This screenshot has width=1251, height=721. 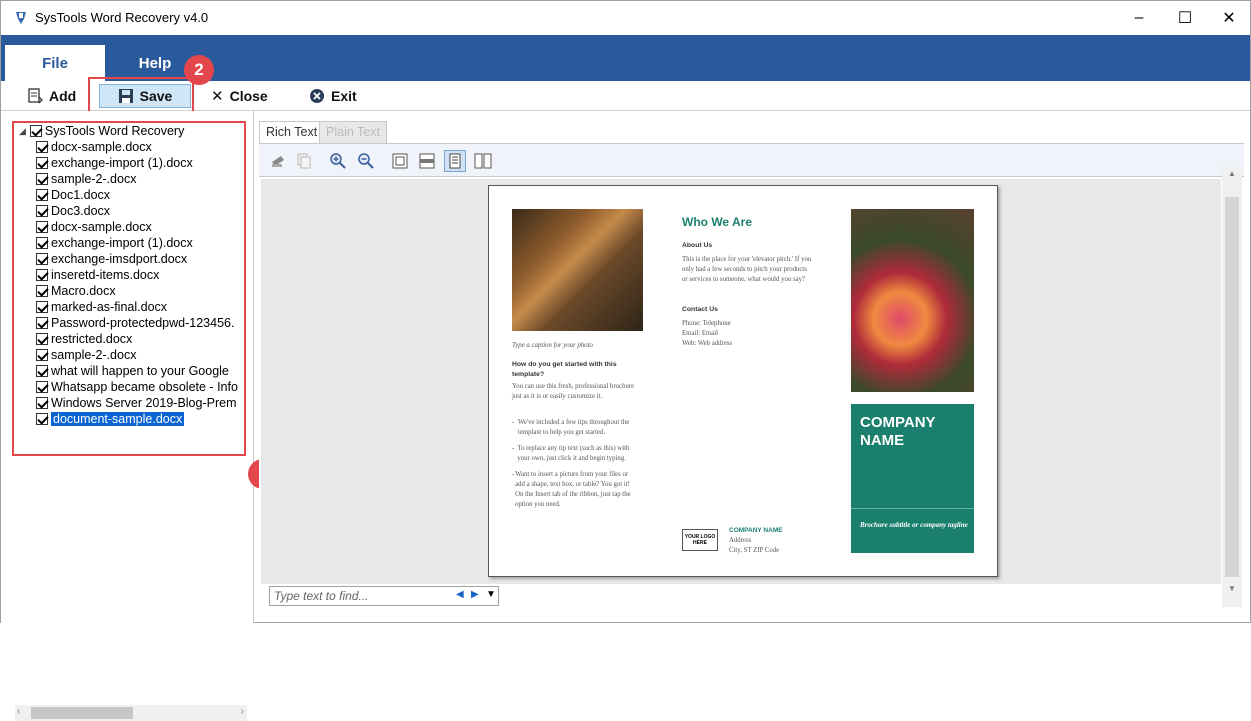 What do you see at coordinates (427, 161) in the screenshot?
I see `fit-width-icon` at bounding box center [427, 161].